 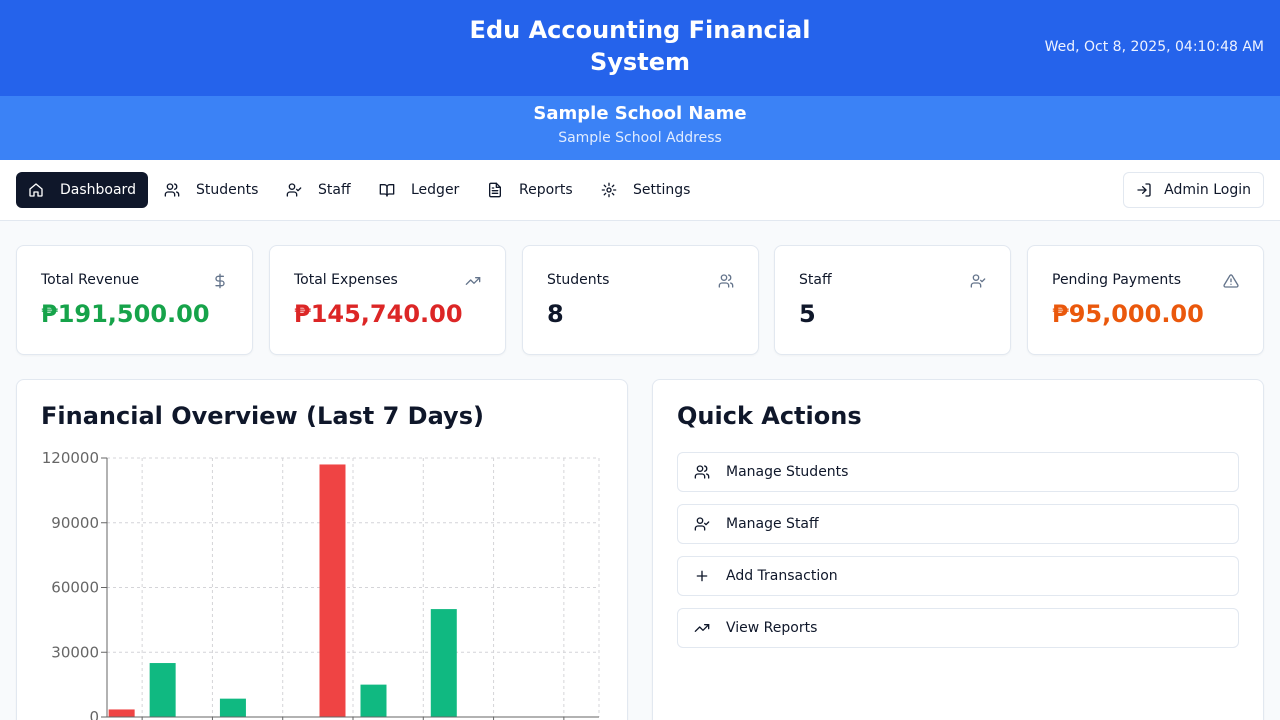 I want to click on stat-card-students: Students 8, so click(x=640, y=300).